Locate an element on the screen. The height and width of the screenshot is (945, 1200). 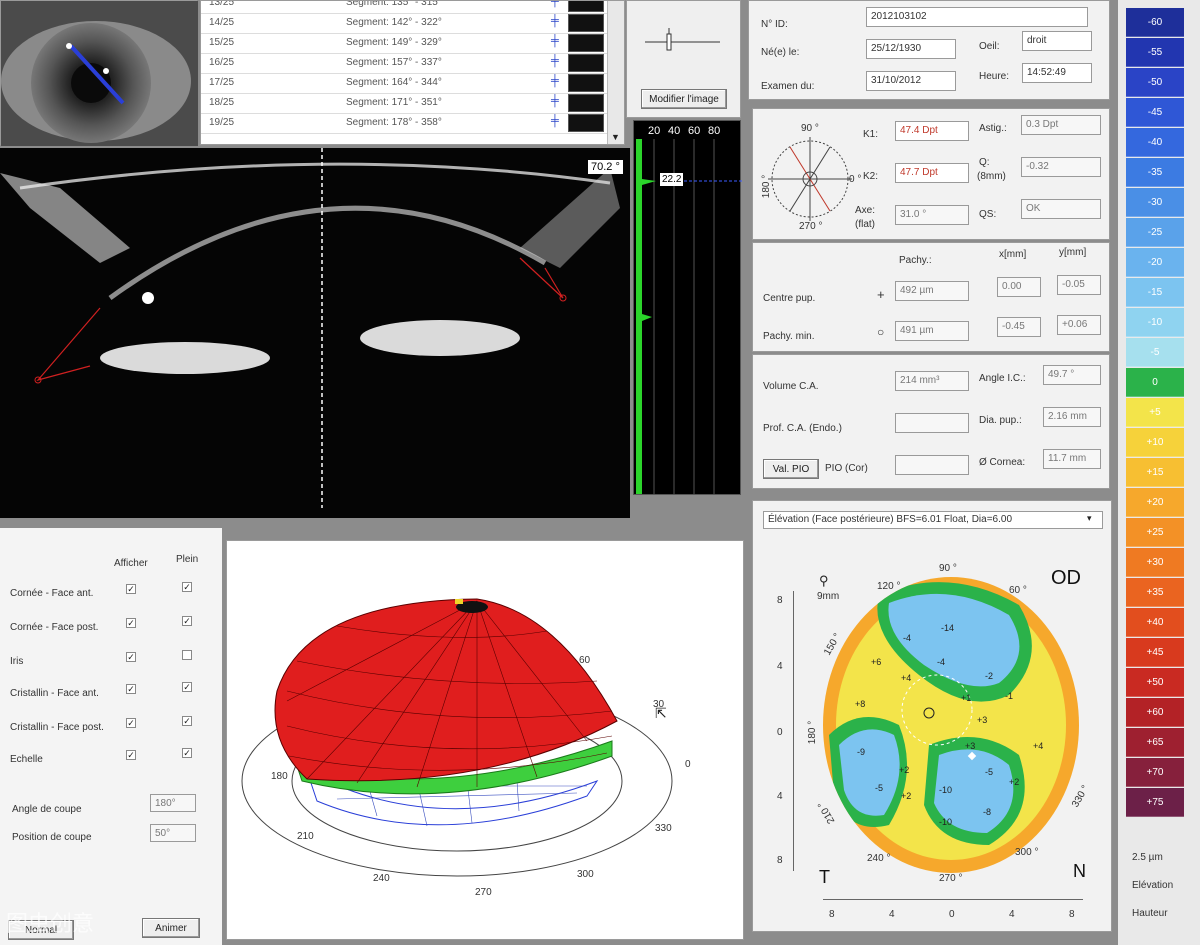
density-tick: 40 is located at coordinates (674, 131).